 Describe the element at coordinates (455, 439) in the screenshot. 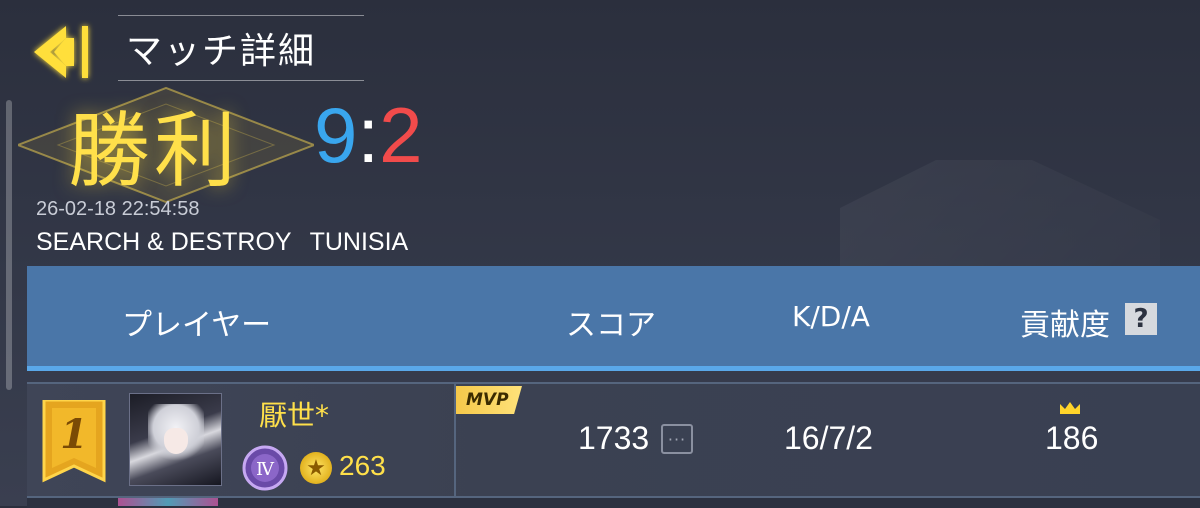

I see `row-divider` at that location.